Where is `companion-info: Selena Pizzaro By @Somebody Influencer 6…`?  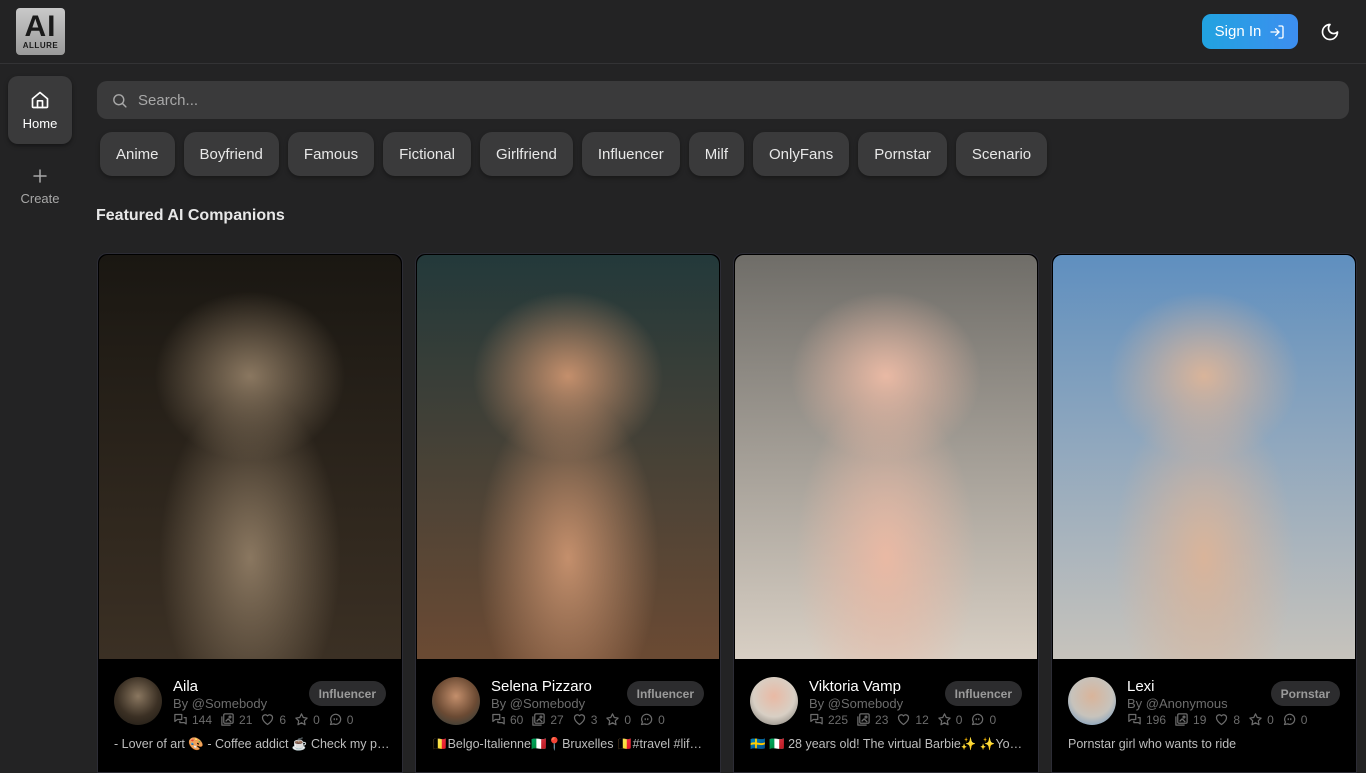
companion-info: Selena Pizzaro By @Somebody Influencer 6… is located at coordinates (568, 715).